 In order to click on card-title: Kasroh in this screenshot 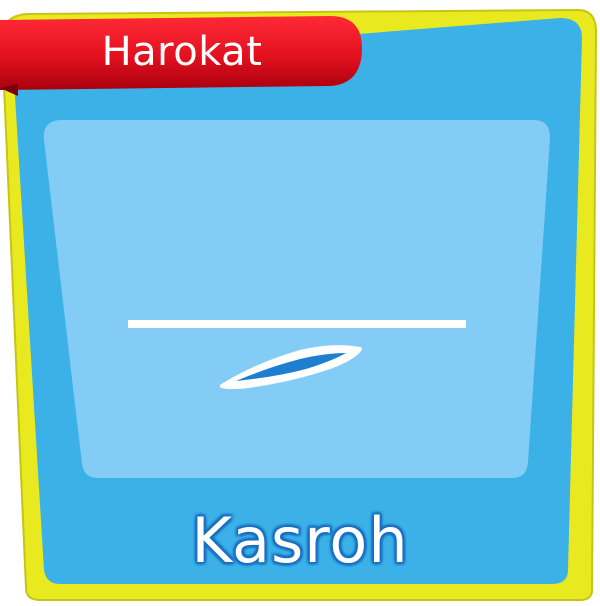, I will do `click(300, 540)`.